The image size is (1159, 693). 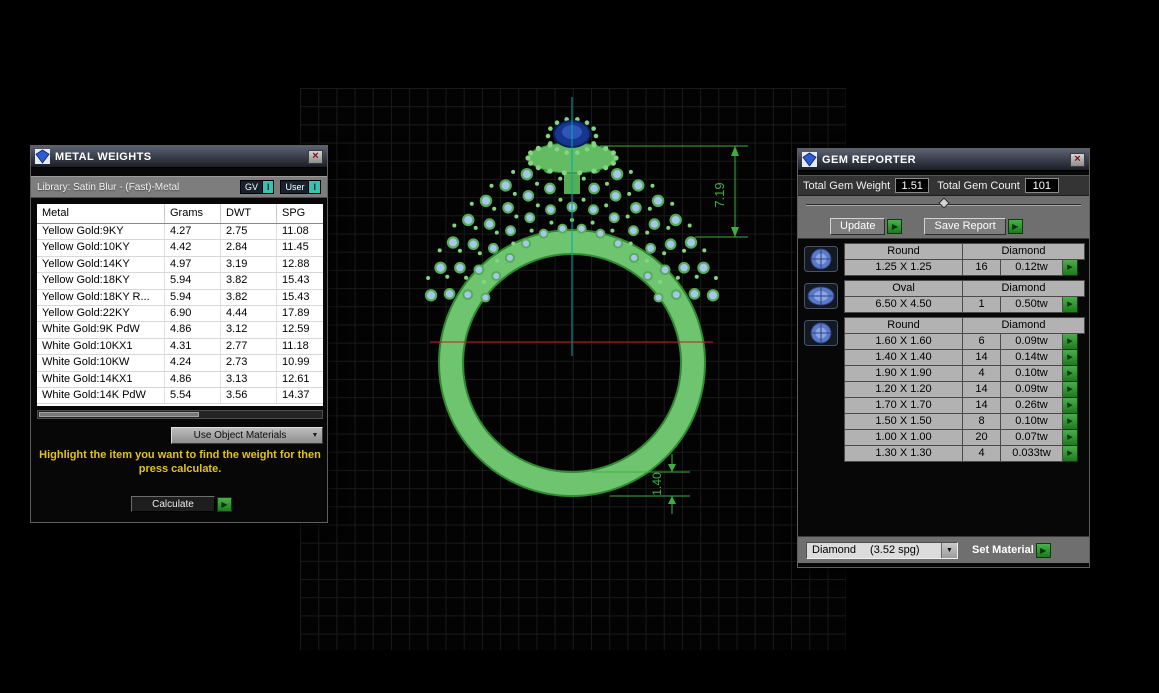 I want to click on metal-table-row: White Gold:9K PdW 4.86 3.12 12.59, so click(x=180, y=330).